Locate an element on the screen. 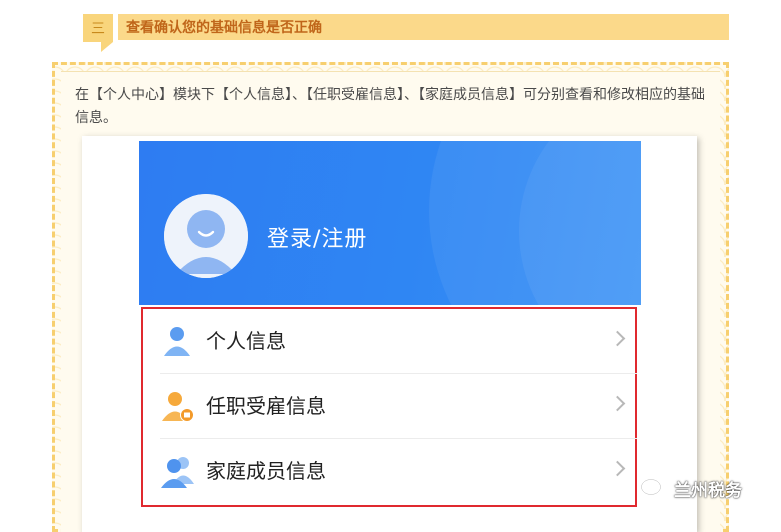 This screenshot has height=532, width=781. menu-item-family-info: 家庭成员信息 is located at coordinates (399, 471).